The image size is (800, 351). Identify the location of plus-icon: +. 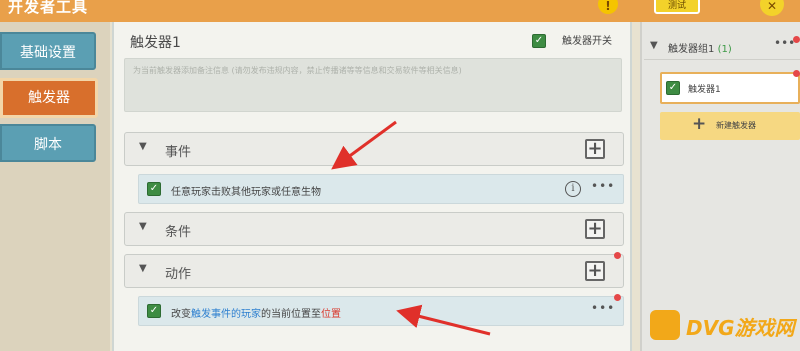
(699, 124).